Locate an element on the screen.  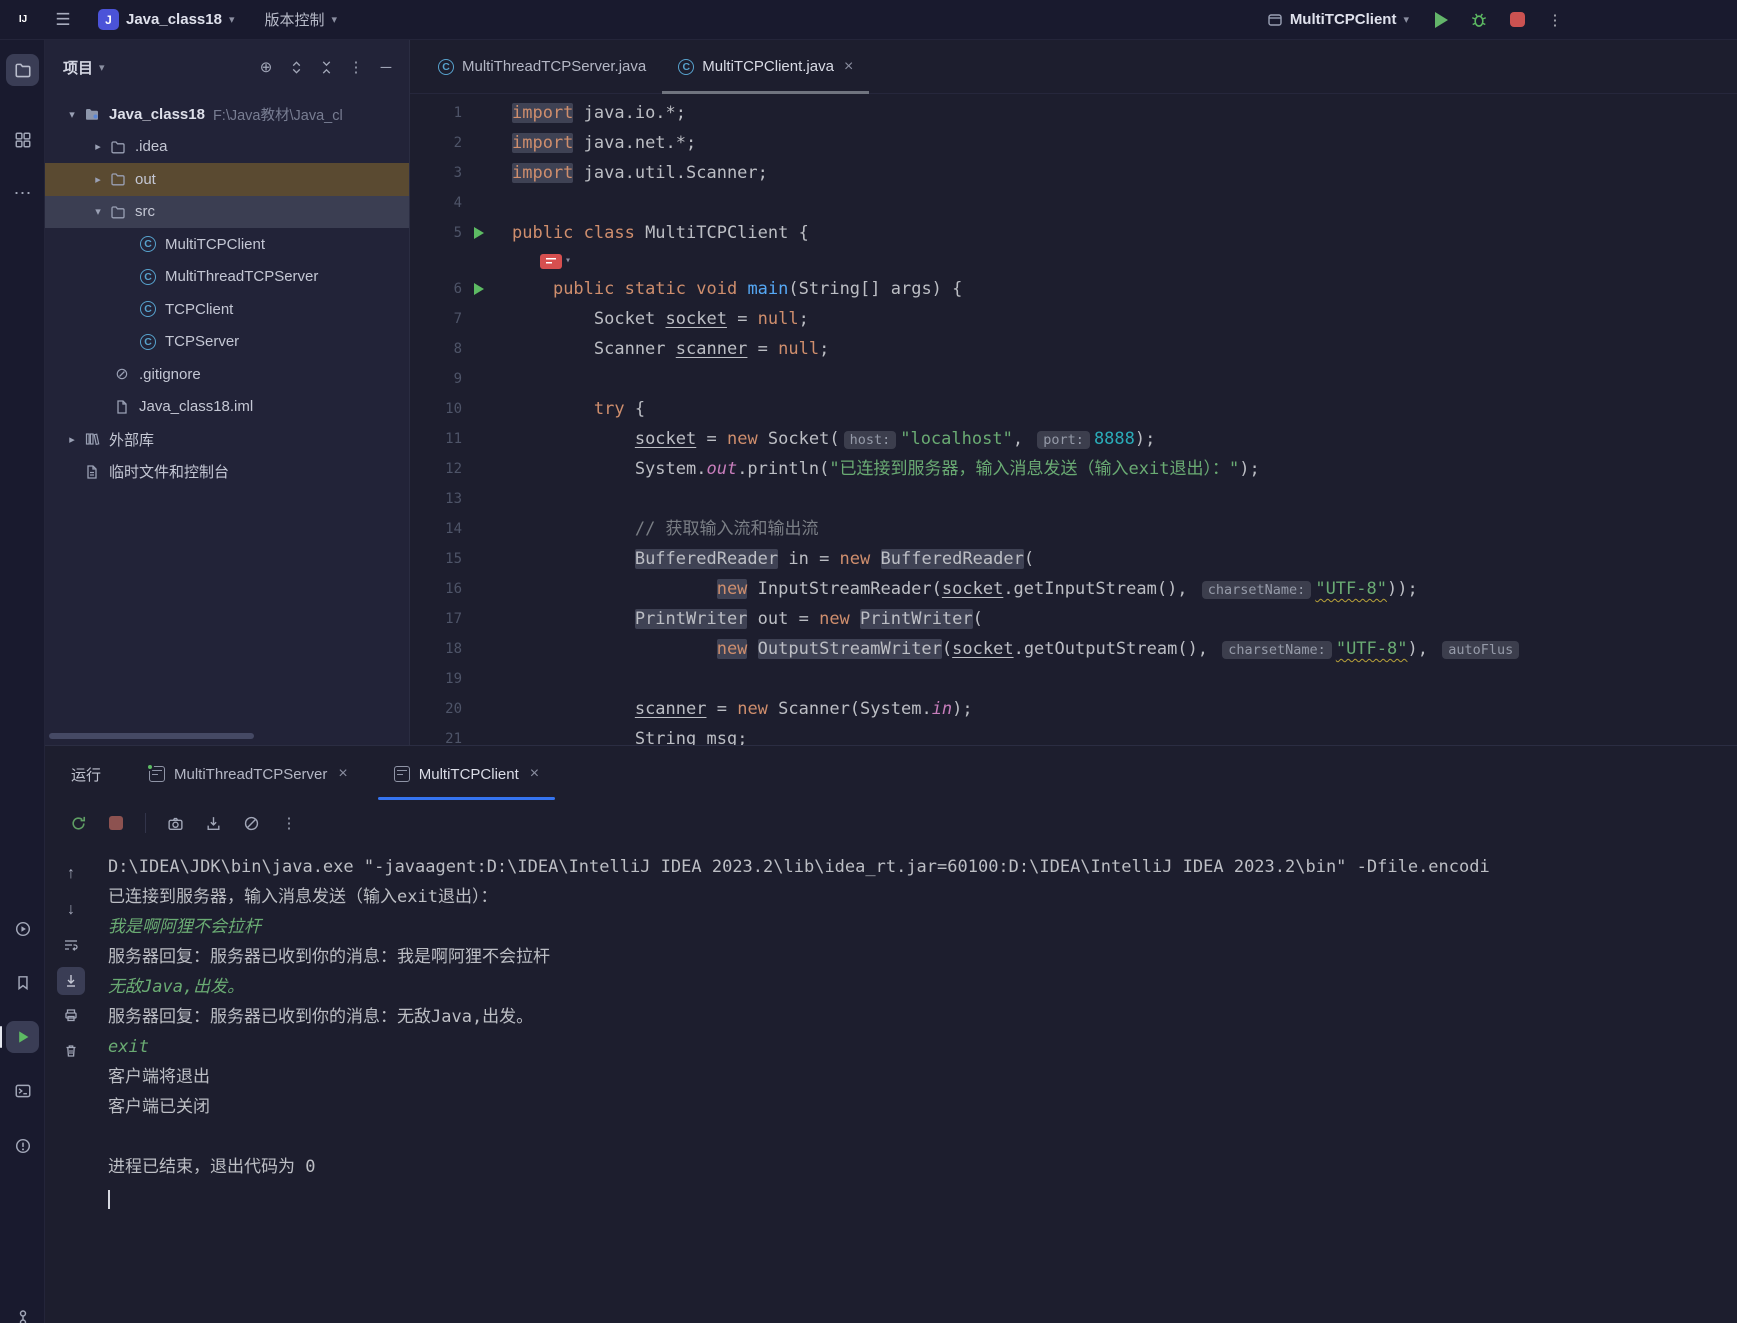
scroll-to-end-button is located at coordinates (71, 981).